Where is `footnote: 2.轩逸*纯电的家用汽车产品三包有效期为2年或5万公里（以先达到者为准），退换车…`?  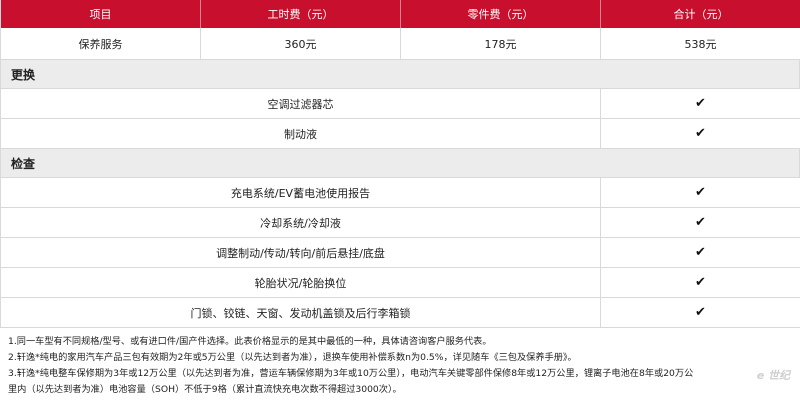
footnote: 2.轩逸*纯电的家用汽车产品三包有效期为2年或5万公里（以先达到者为准），退换车… is located at coordinates (292, 357).